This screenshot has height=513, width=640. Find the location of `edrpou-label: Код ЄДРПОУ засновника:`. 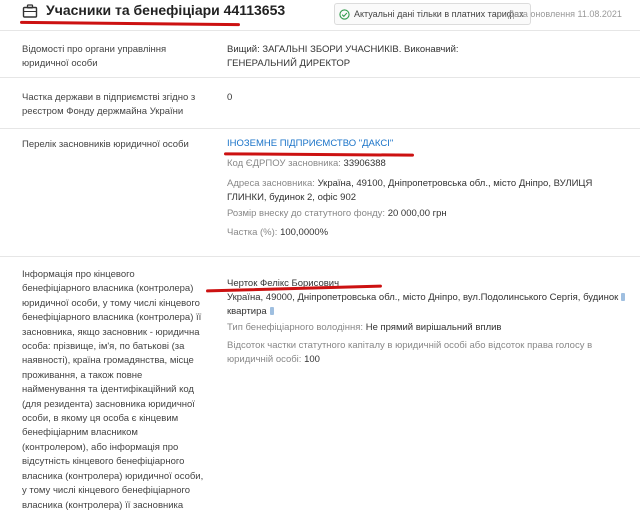

edrpou-label: Код ЄДРПОУ засновника: is located at coordinates (284, 163).